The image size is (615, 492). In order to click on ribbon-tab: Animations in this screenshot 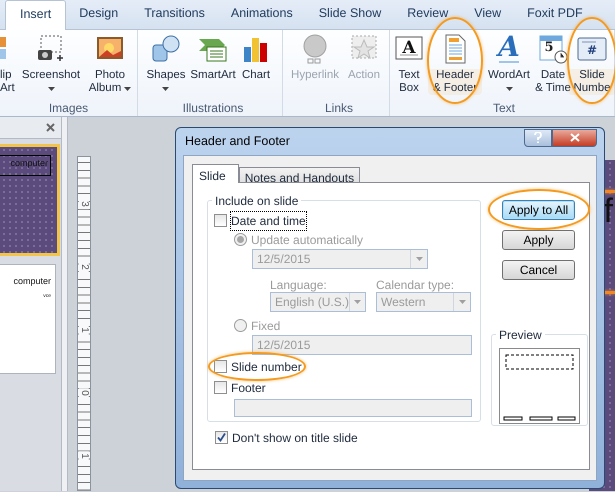, I will do `click(262, 14)`.